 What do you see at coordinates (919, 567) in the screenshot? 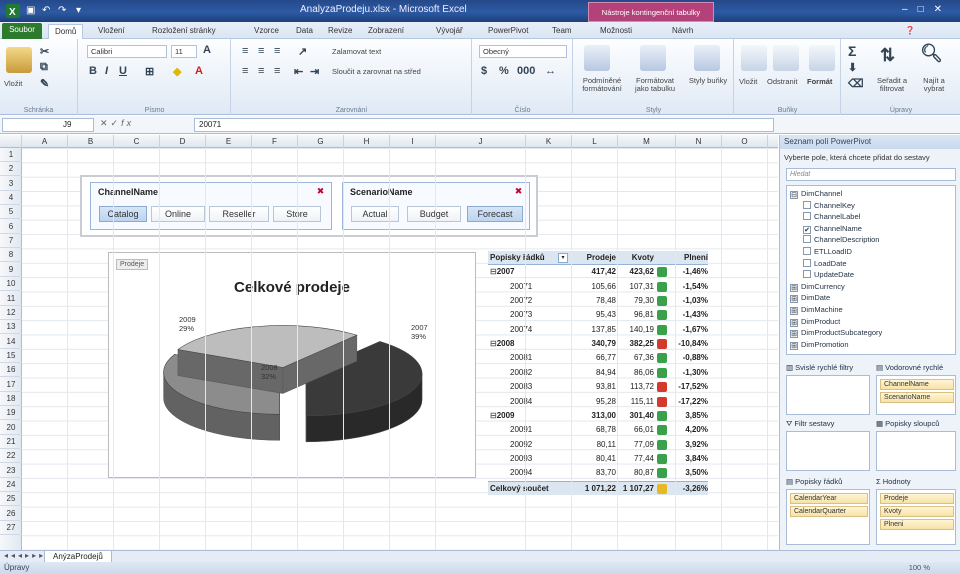
I see `zoom-level: 100 %` at bounding box center [919, 567].